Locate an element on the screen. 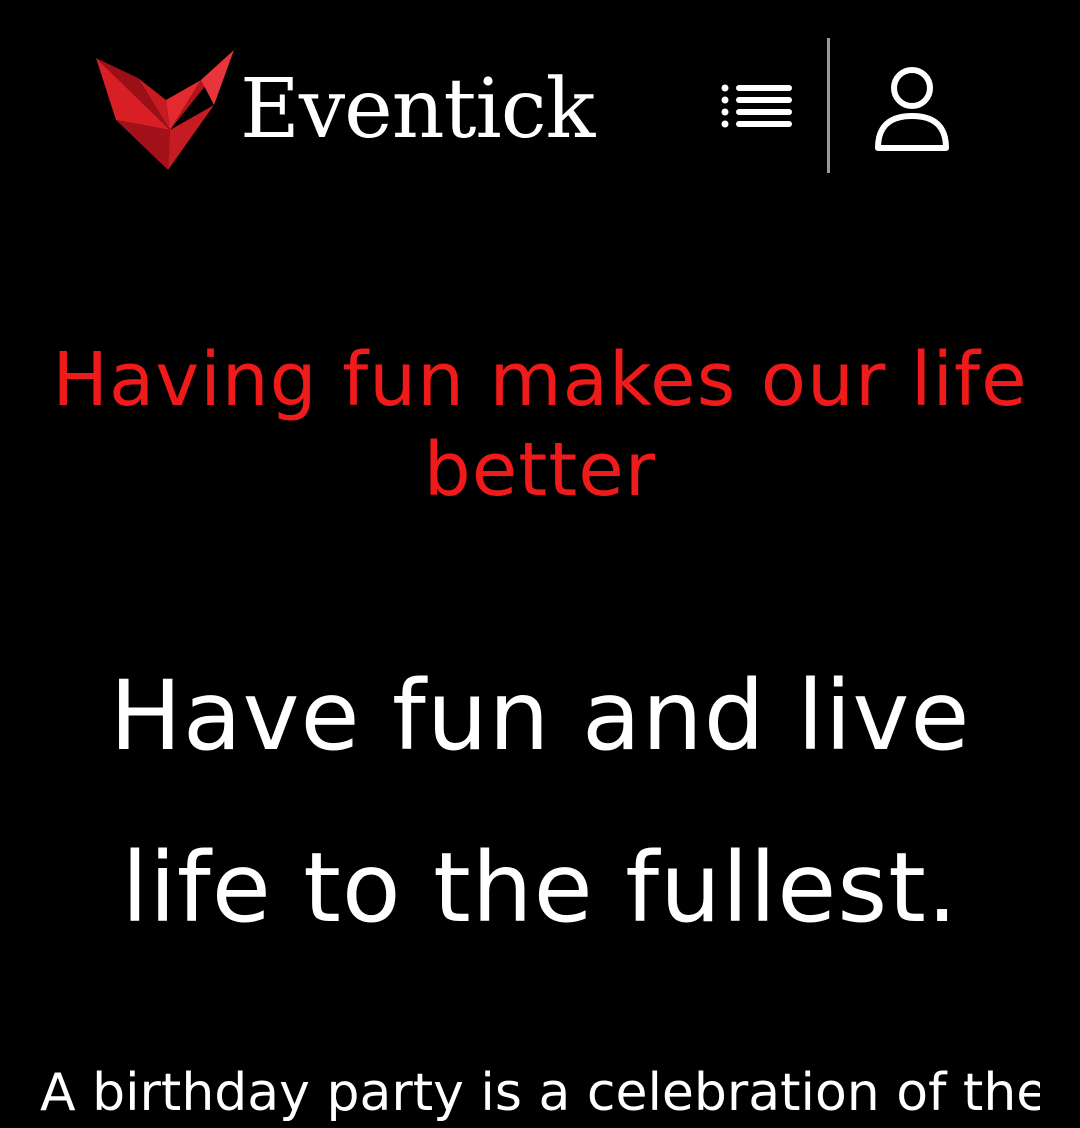 This screenshot has width=1080, height=1128. list-menu-icon is located at coordinates (757, 106).